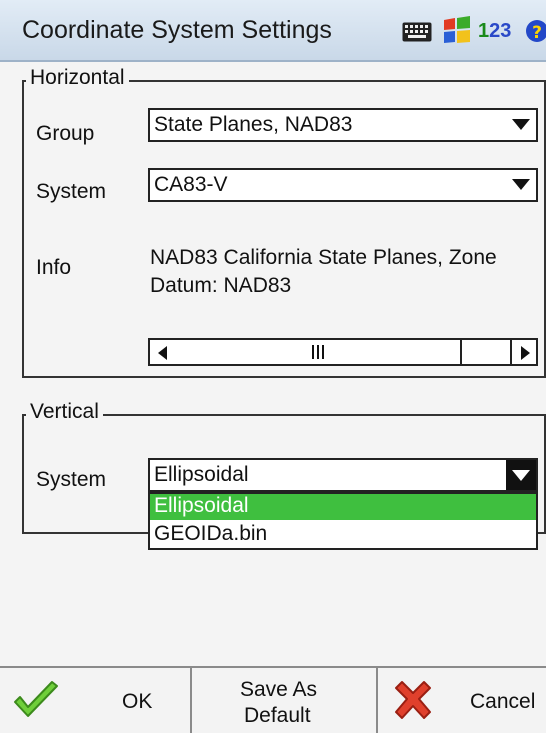  I want to click on info-horizontal-scrollbar, so click(343, 352).